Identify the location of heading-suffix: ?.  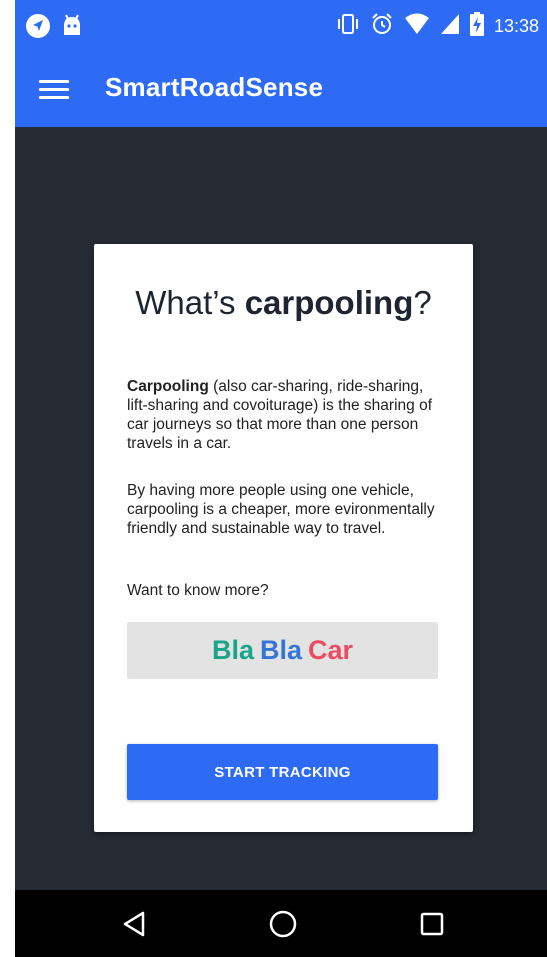
(422, 302).